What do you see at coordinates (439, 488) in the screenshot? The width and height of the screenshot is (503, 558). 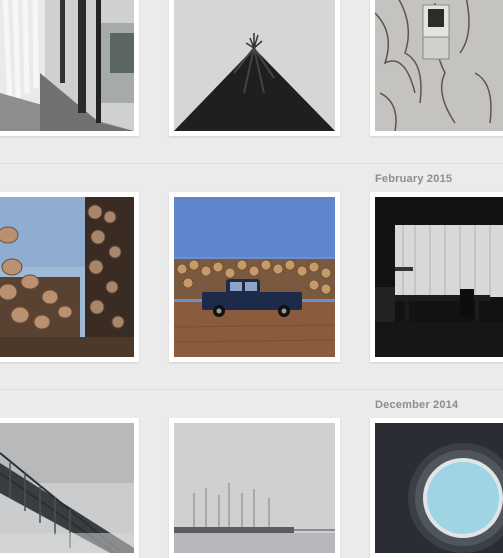 I see `circular-skylight-photo` at bounding box center [439, 488].